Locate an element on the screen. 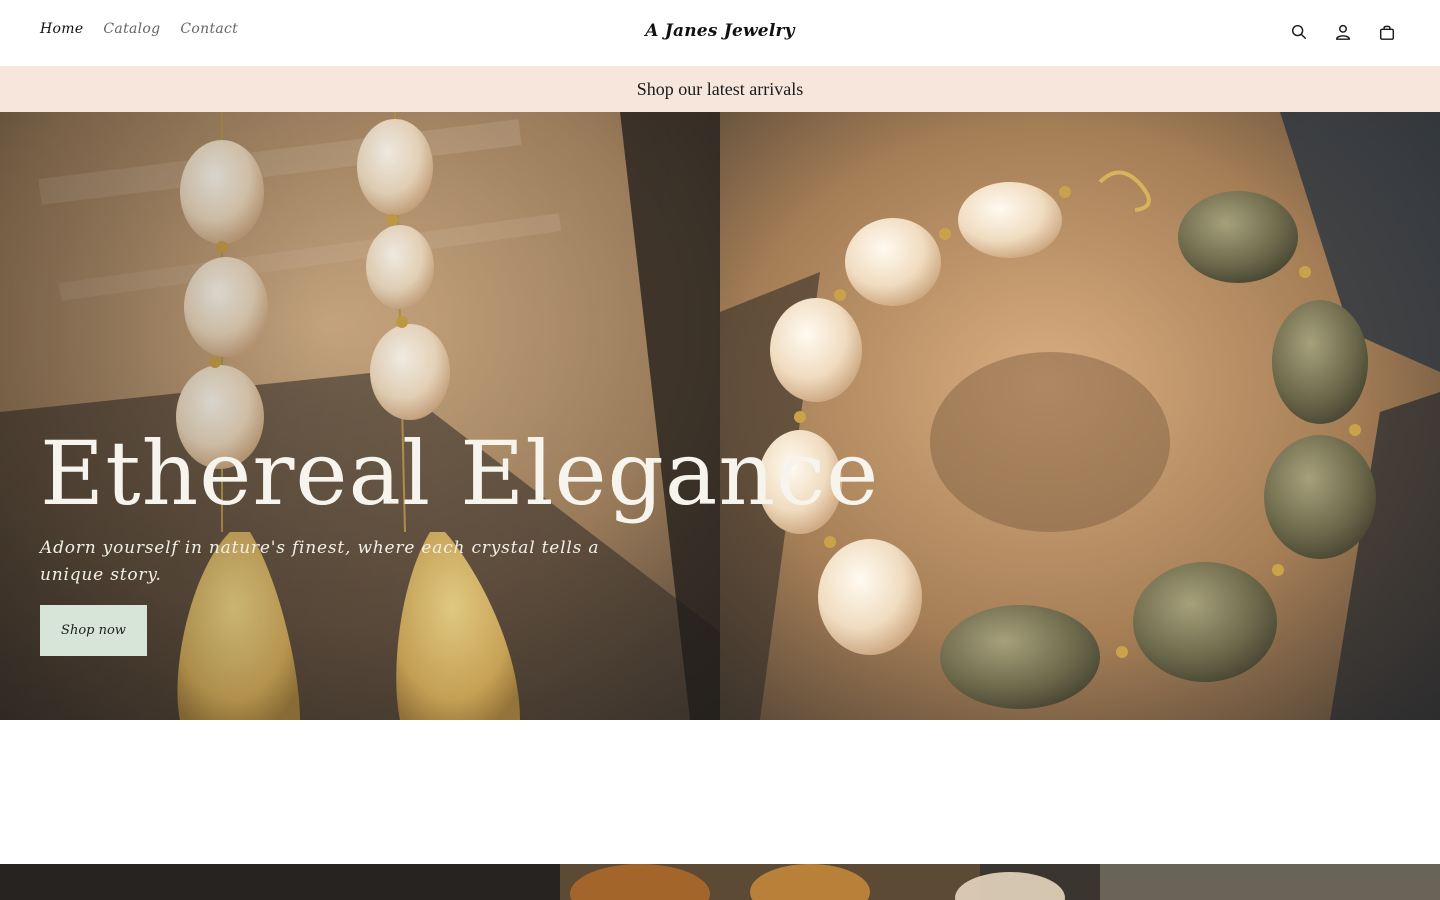 Image resolution: width=1440 pixels, height=900 pixels. hero-title: Ethereal Elegance is located at coordinates (460, 473).